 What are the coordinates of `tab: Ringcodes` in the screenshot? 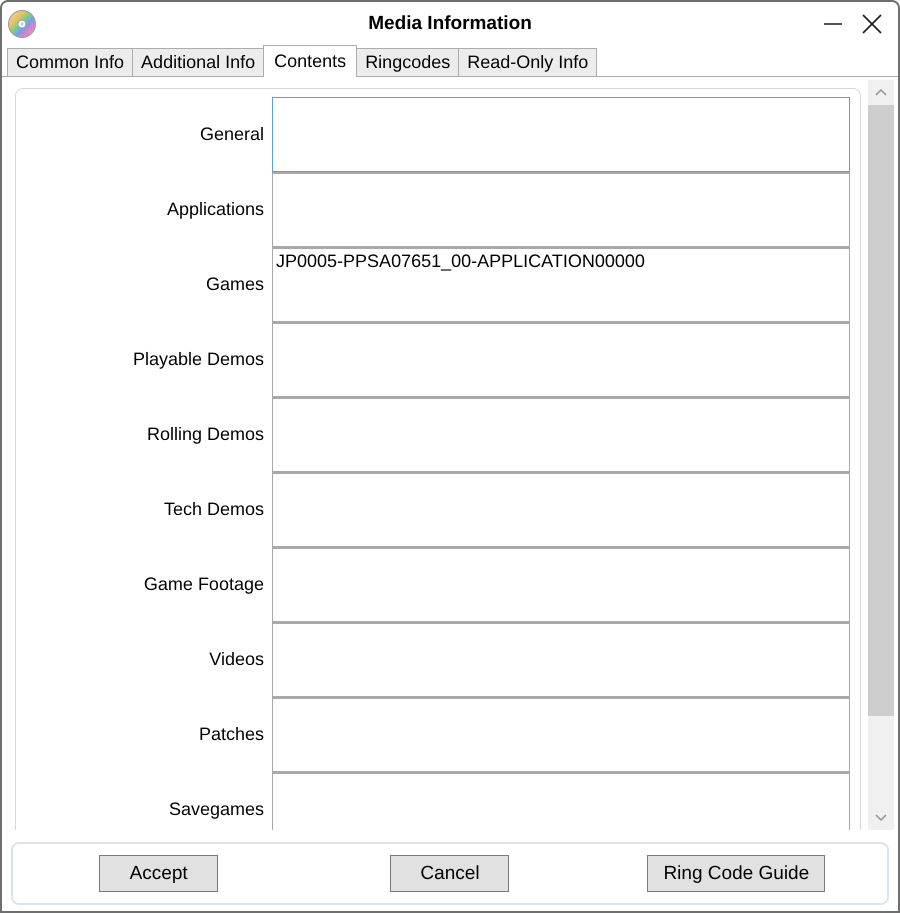 It's located at (408, 62).